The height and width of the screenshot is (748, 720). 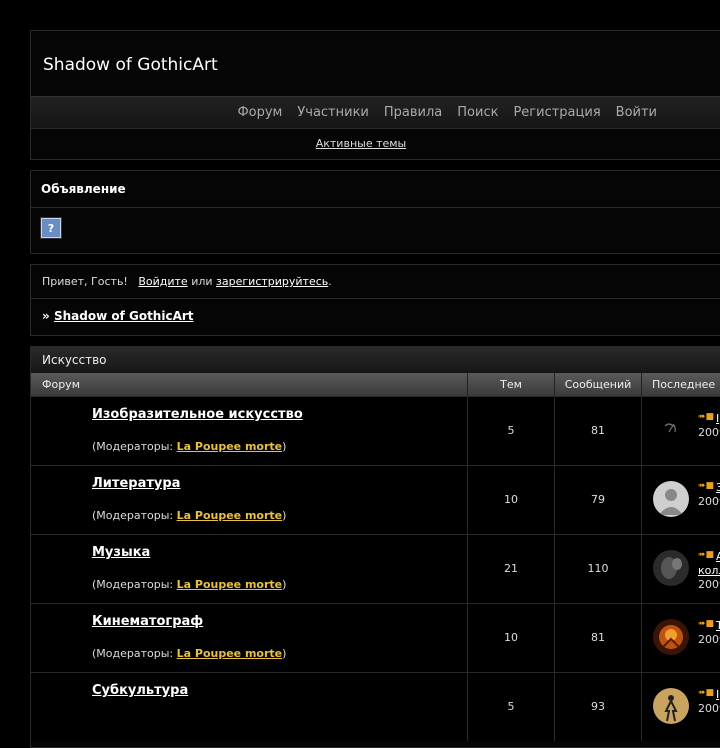 I want to click on last-post-info: З2009, so click(x=709, y=495).